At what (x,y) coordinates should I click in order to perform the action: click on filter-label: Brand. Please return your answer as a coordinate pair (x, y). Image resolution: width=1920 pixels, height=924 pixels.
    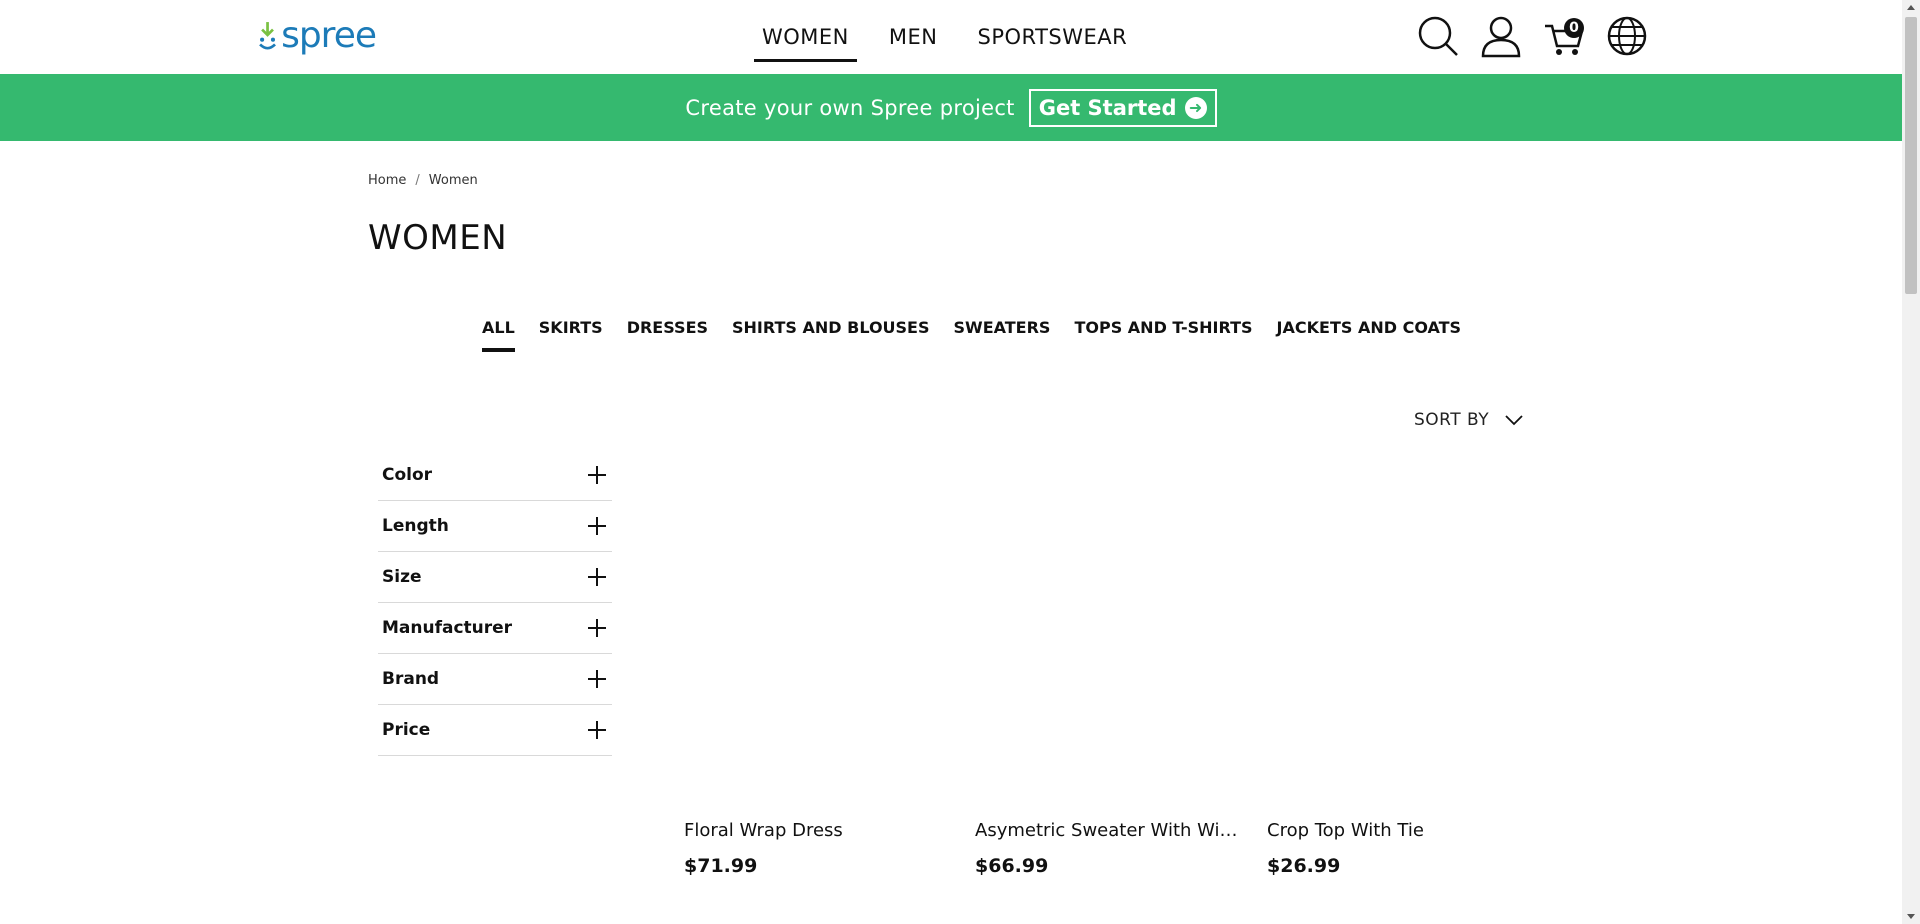
    Looking at the image, I should click on (411, 679).